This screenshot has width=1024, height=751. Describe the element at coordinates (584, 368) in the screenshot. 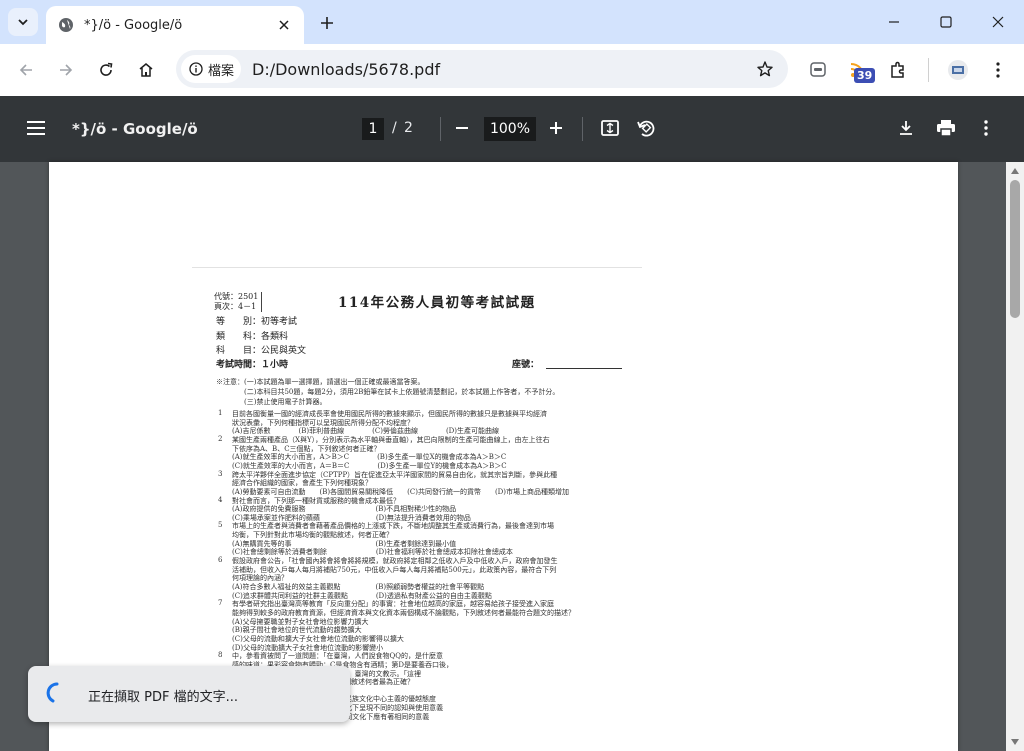

I see `seat-underline` at that location.